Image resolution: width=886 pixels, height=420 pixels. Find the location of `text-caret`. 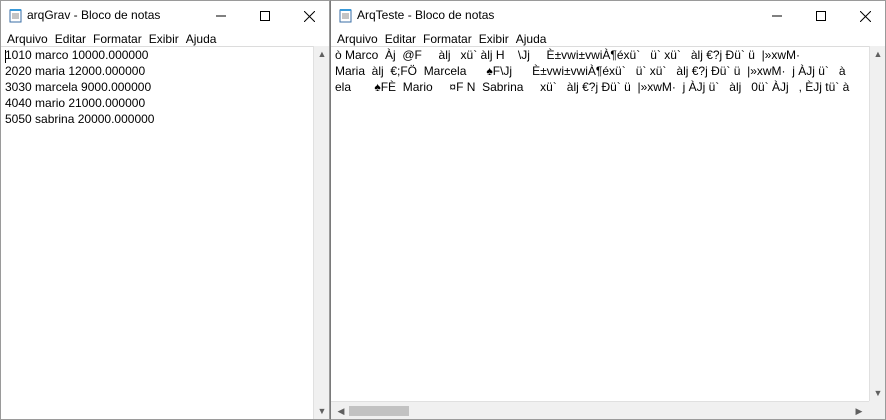

text-caret is located at coordinates (5, 56).